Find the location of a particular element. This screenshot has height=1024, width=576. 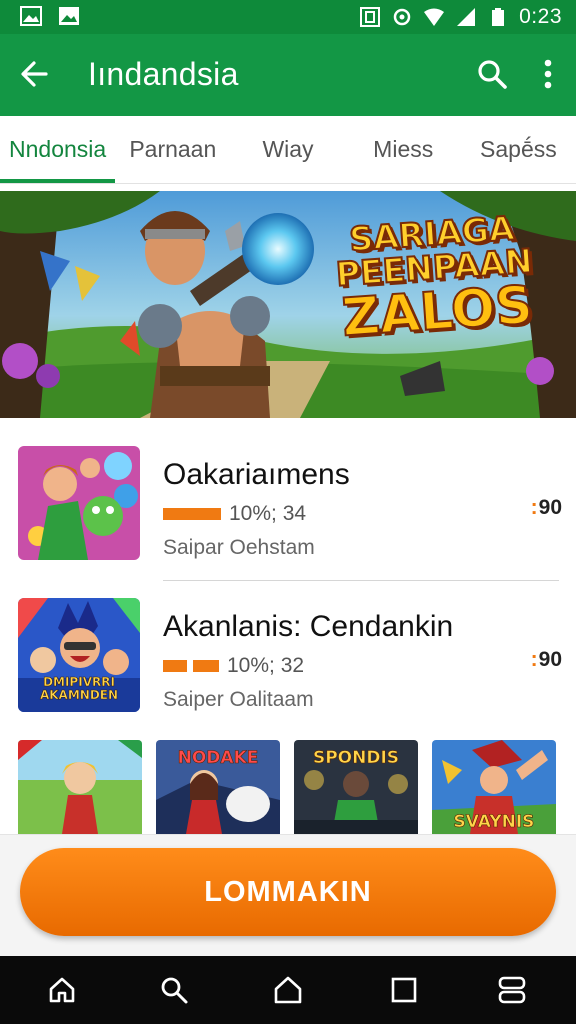

page-title: Iındandsia is located at coordinates (163, 74).